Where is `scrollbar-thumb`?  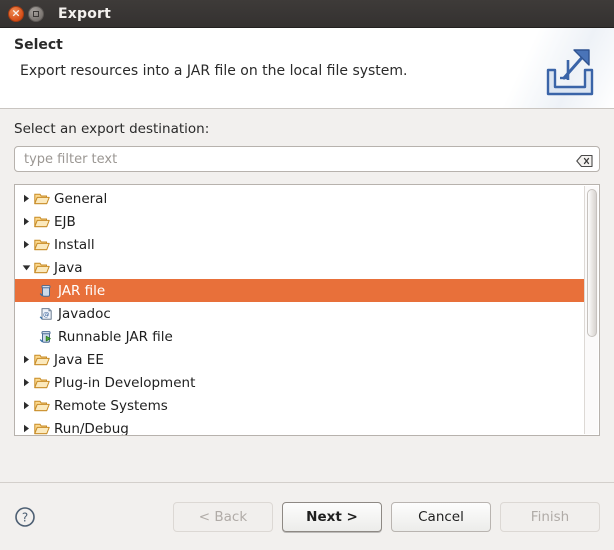 scrollbar-thumb is located at coordinates (592, 263).